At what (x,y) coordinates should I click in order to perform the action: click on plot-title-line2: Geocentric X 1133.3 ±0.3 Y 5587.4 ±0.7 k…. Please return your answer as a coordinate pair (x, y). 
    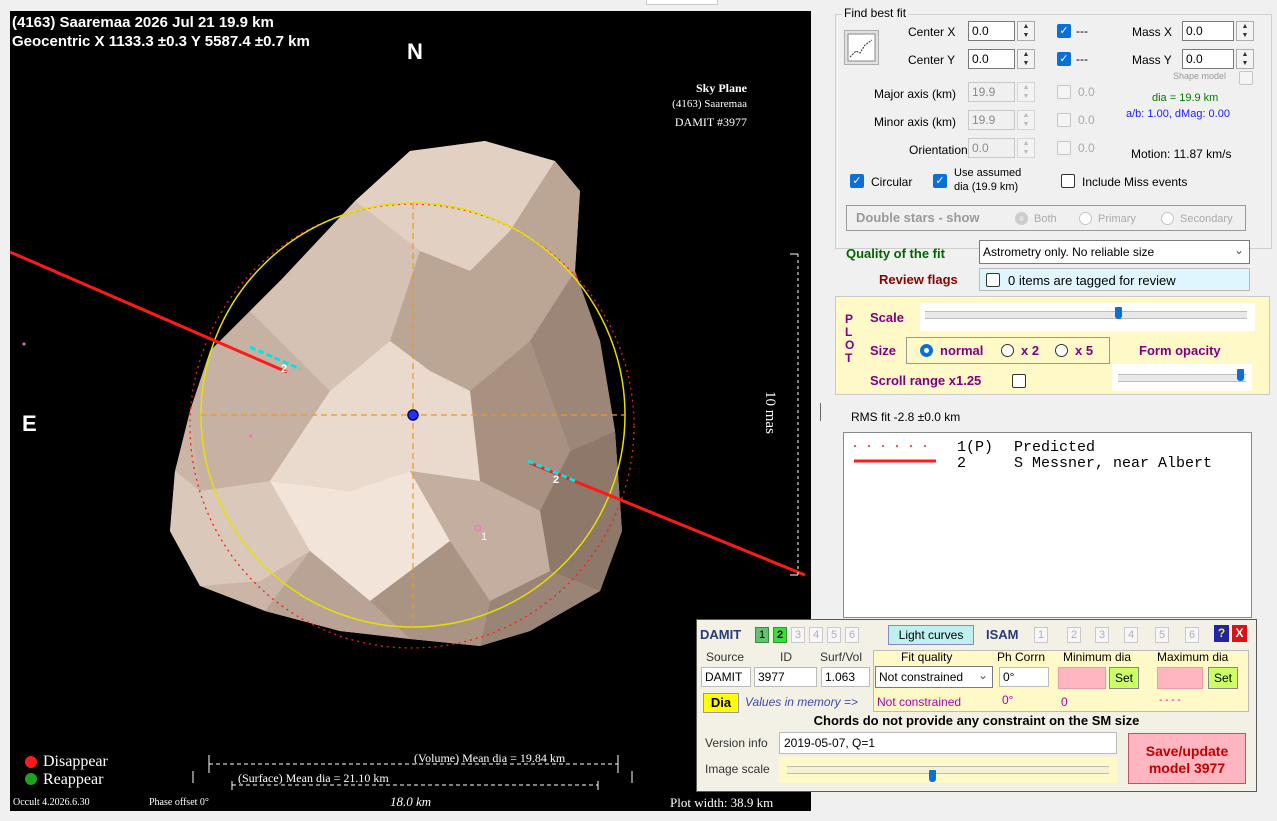
    Looking at the image, I should click on (161, 41).